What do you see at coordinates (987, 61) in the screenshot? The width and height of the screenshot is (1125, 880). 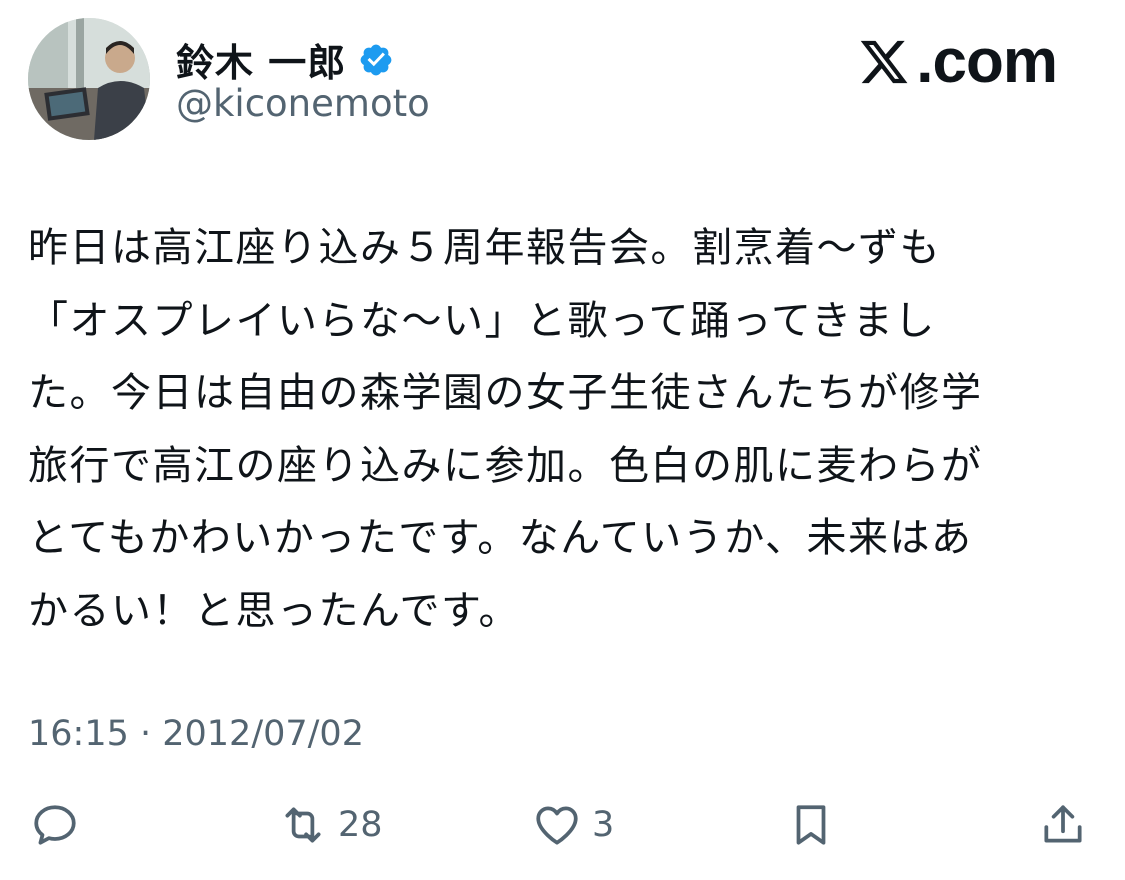 I see `brand-text: .com` at bounding box center [987, 61].